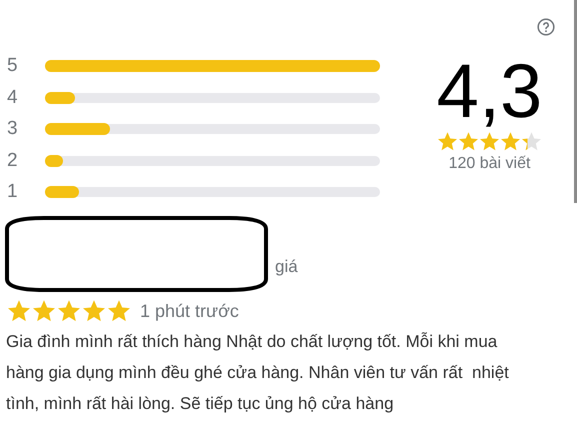  What do you see at coordinates (489, 164) in the screenshot?
I see `review-count: 120 bài viết` at bounding box center [489, 164].